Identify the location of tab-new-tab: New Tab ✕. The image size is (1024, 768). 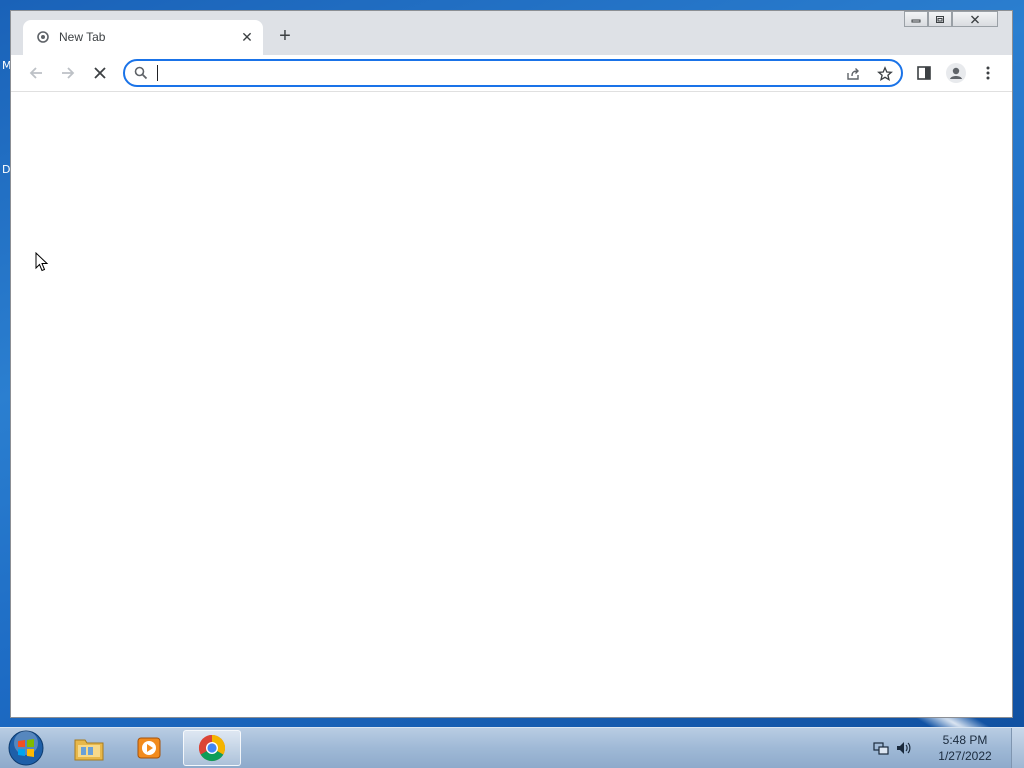
(143, 37).